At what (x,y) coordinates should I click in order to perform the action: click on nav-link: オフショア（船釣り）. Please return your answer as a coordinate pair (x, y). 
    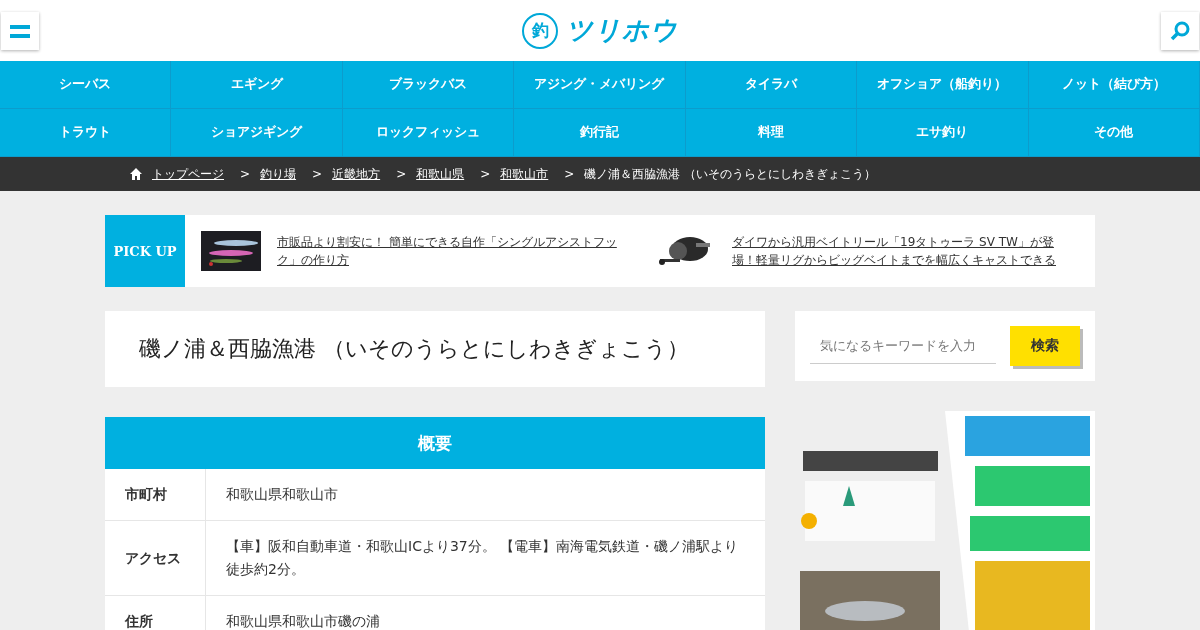
    Looking at the image, I should click on (943, 85).